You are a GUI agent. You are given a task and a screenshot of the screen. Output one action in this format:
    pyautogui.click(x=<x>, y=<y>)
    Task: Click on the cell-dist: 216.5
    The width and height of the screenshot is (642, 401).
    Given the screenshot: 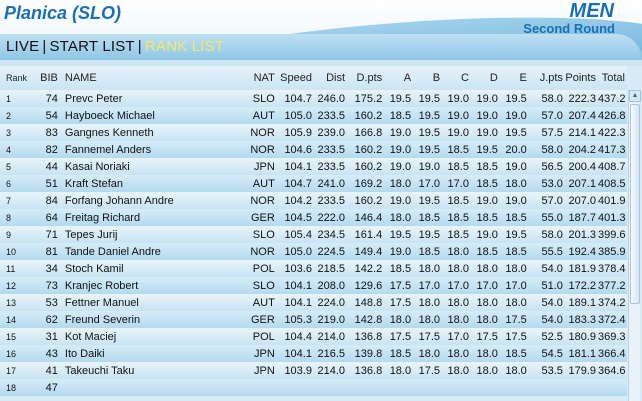 What is the action you would take?
    pyautogui.click(x=330, y=353)
    